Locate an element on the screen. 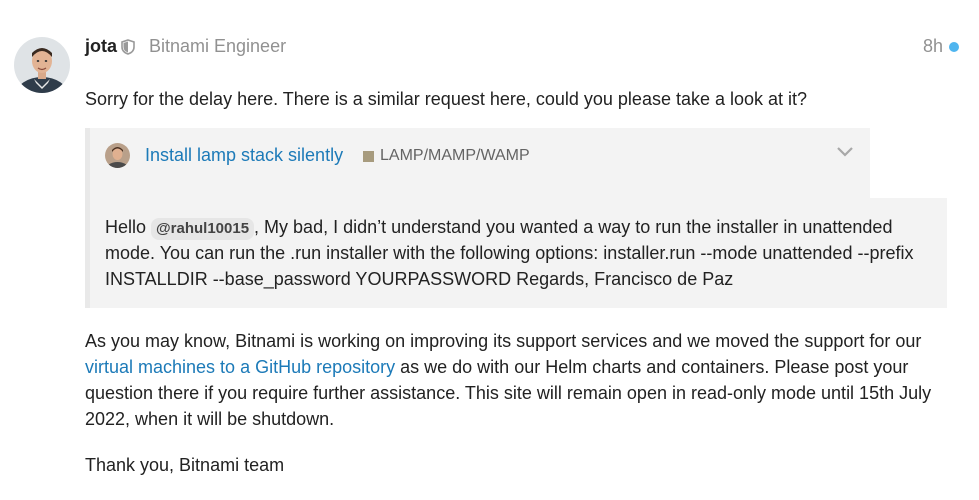  post-date: 8h is located at coordinates (933, 46).